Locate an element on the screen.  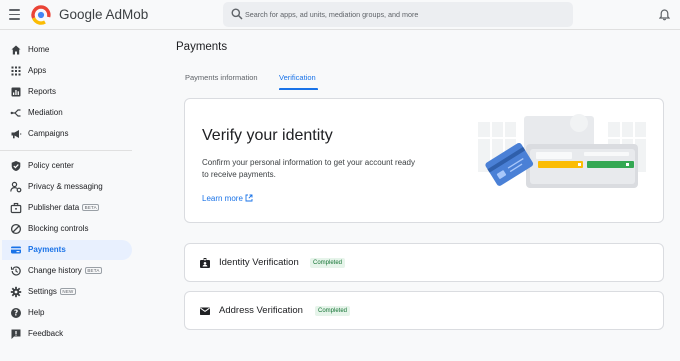
page-title: Payments is located at coordinates (202, 47).